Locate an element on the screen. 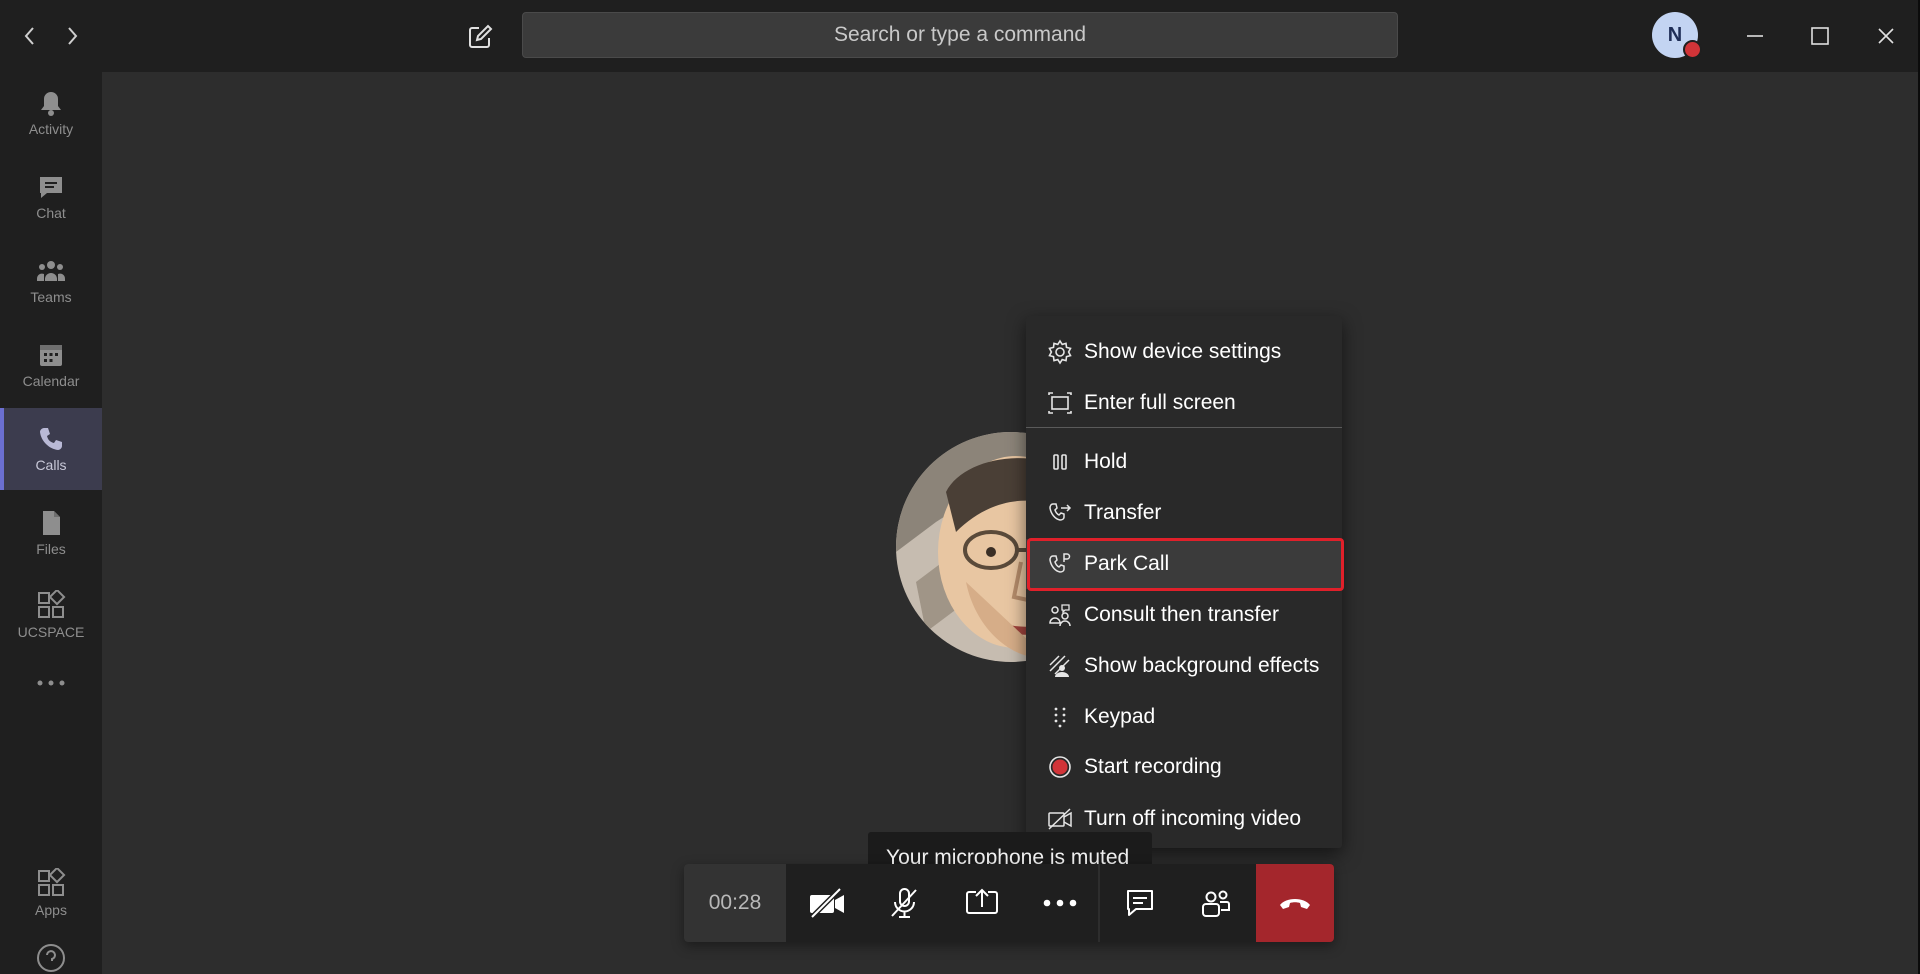  pause-icon is located at coordinates (1060, 462).